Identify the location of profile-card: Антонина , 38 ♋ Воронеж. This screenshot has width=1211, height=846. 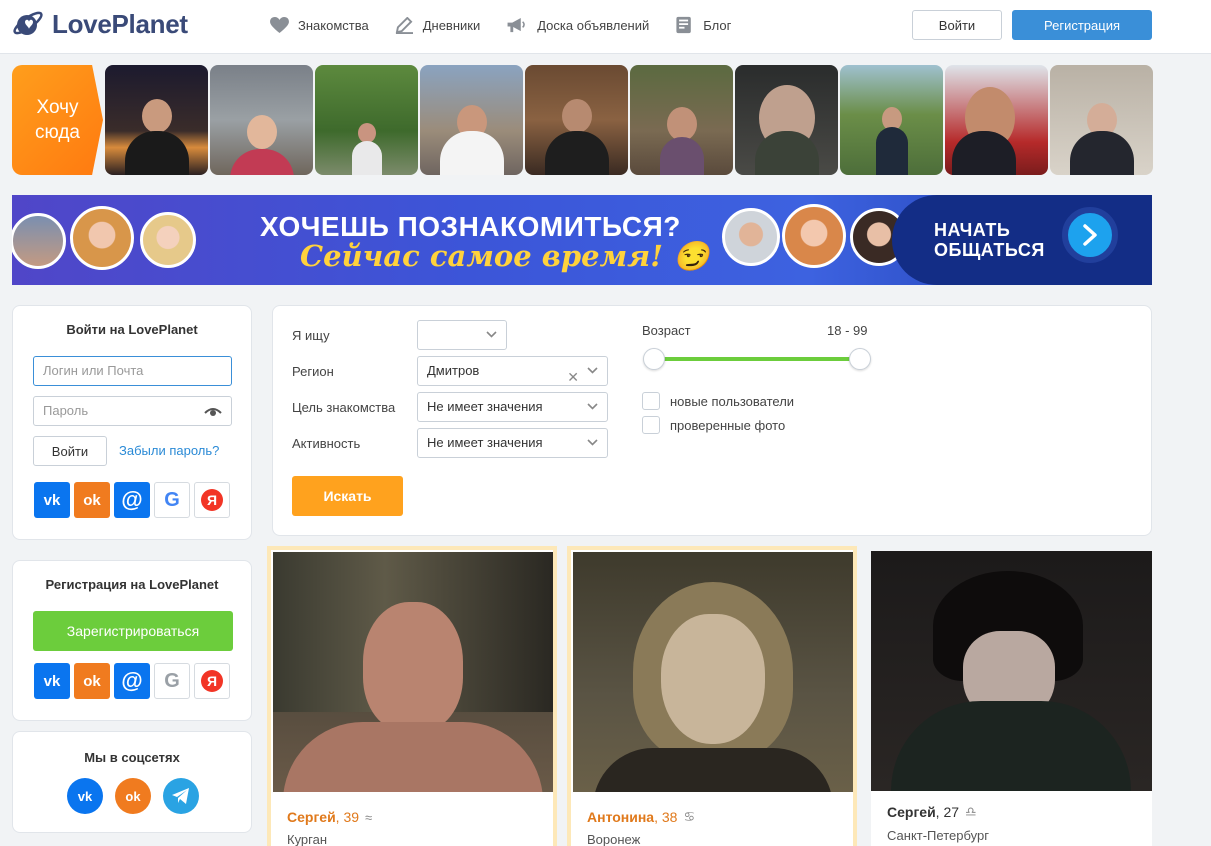
(712, 696).